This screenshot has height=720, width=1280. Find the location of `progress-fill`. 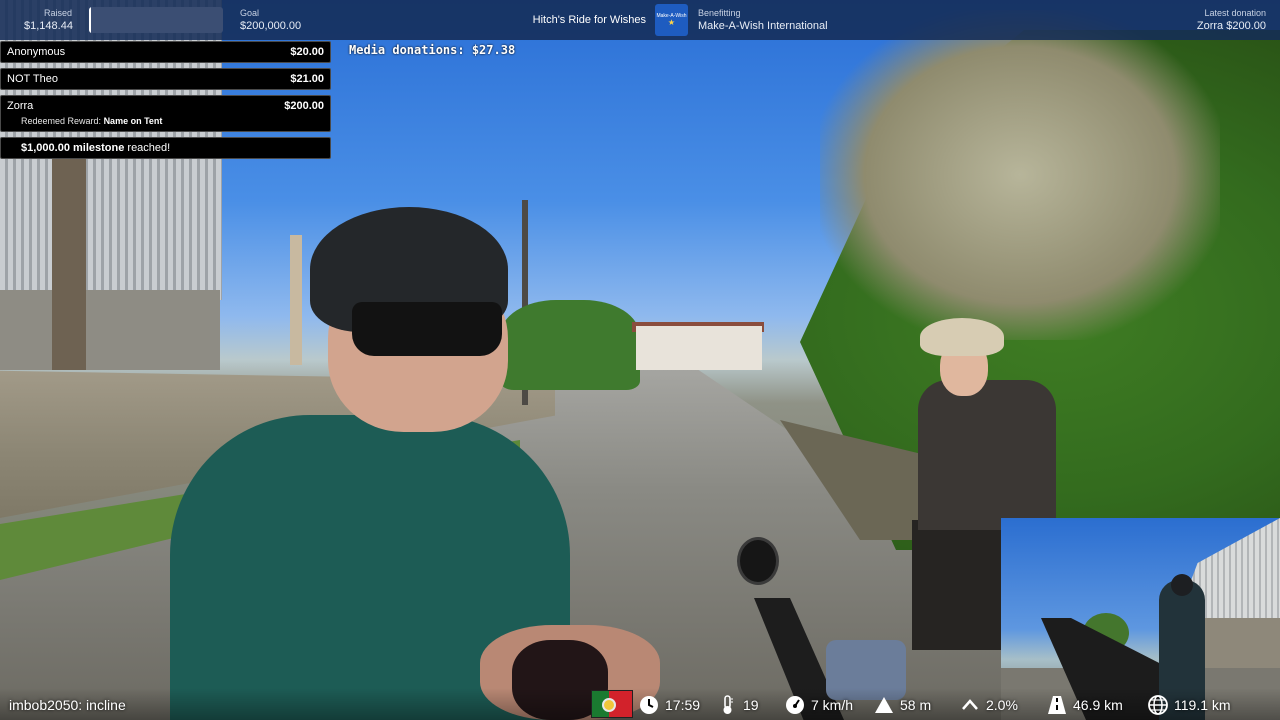

progress-fill is located at coordinates (90, 20).